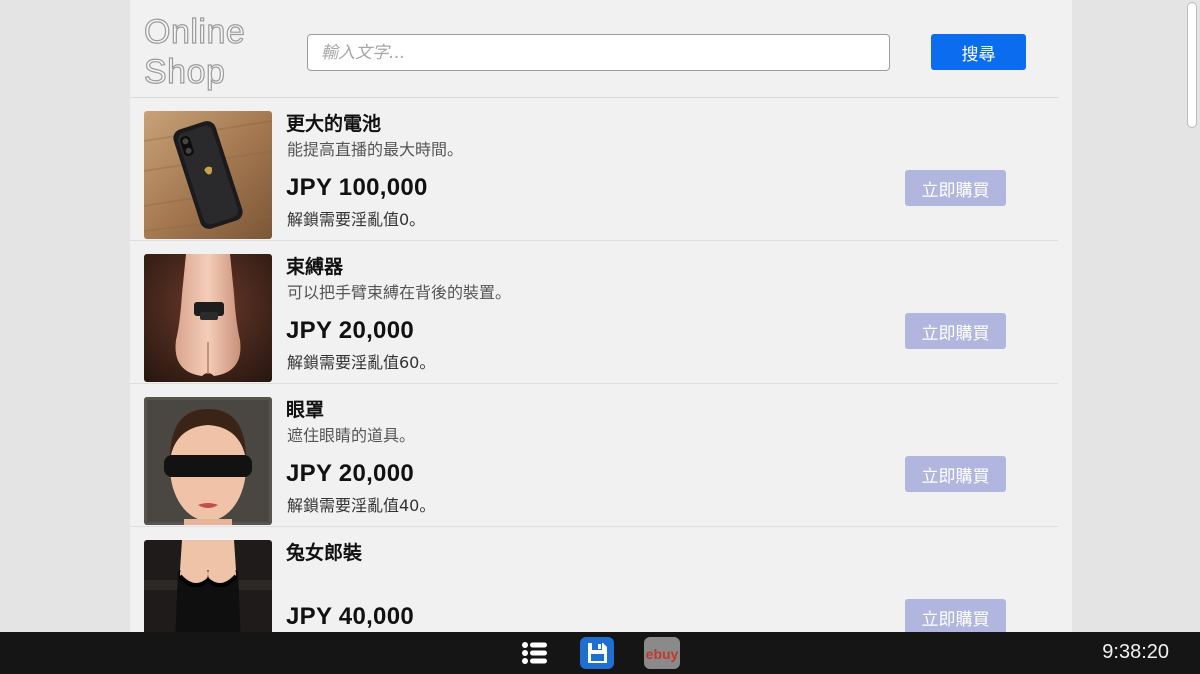 This screenshot has height=674, width=1200. Describe the element at coordinates (194, 31) in the screenshot. I see `logo-line-1: Online` at that location.